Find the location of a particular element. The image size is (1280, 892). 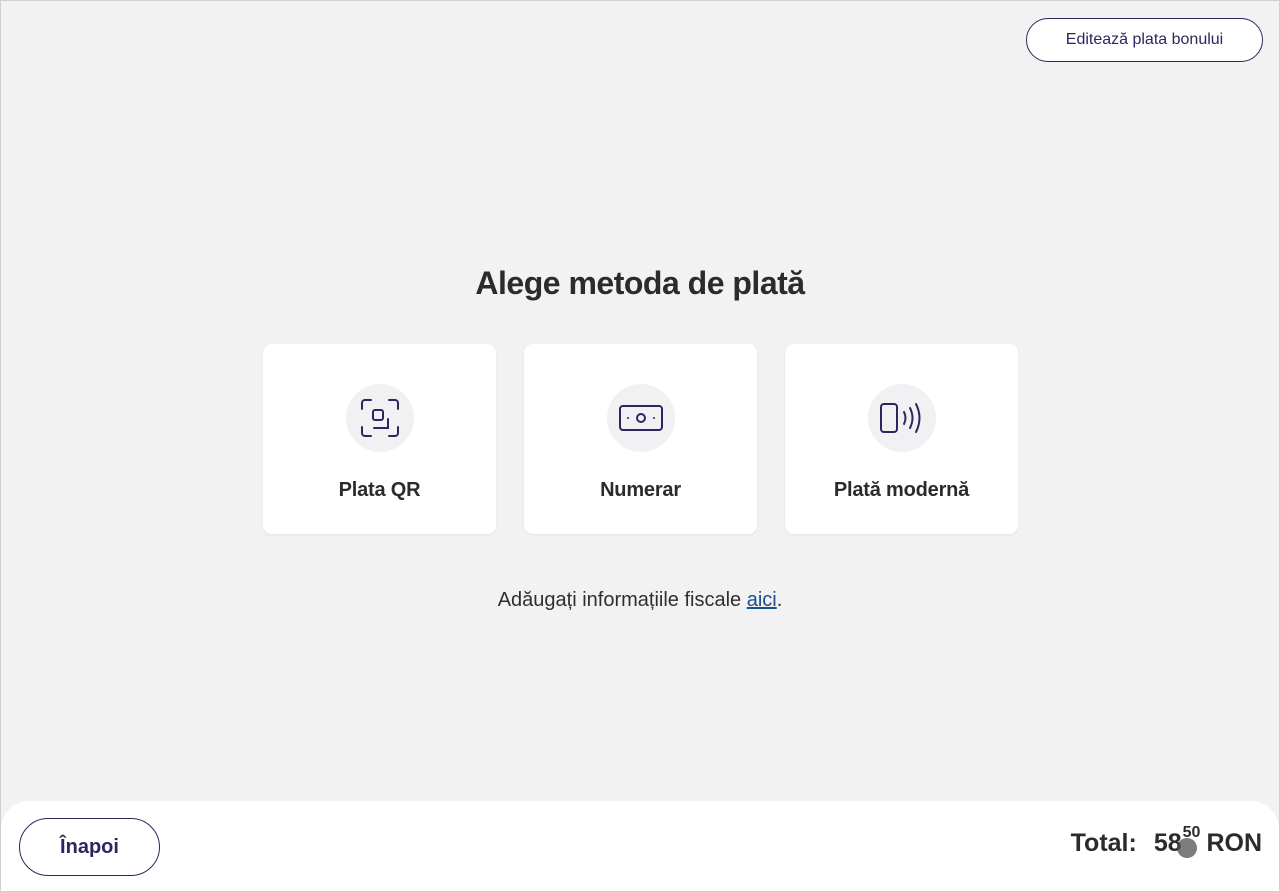

payment-method-label: Plată modernă is located at coordinates (901, 490).